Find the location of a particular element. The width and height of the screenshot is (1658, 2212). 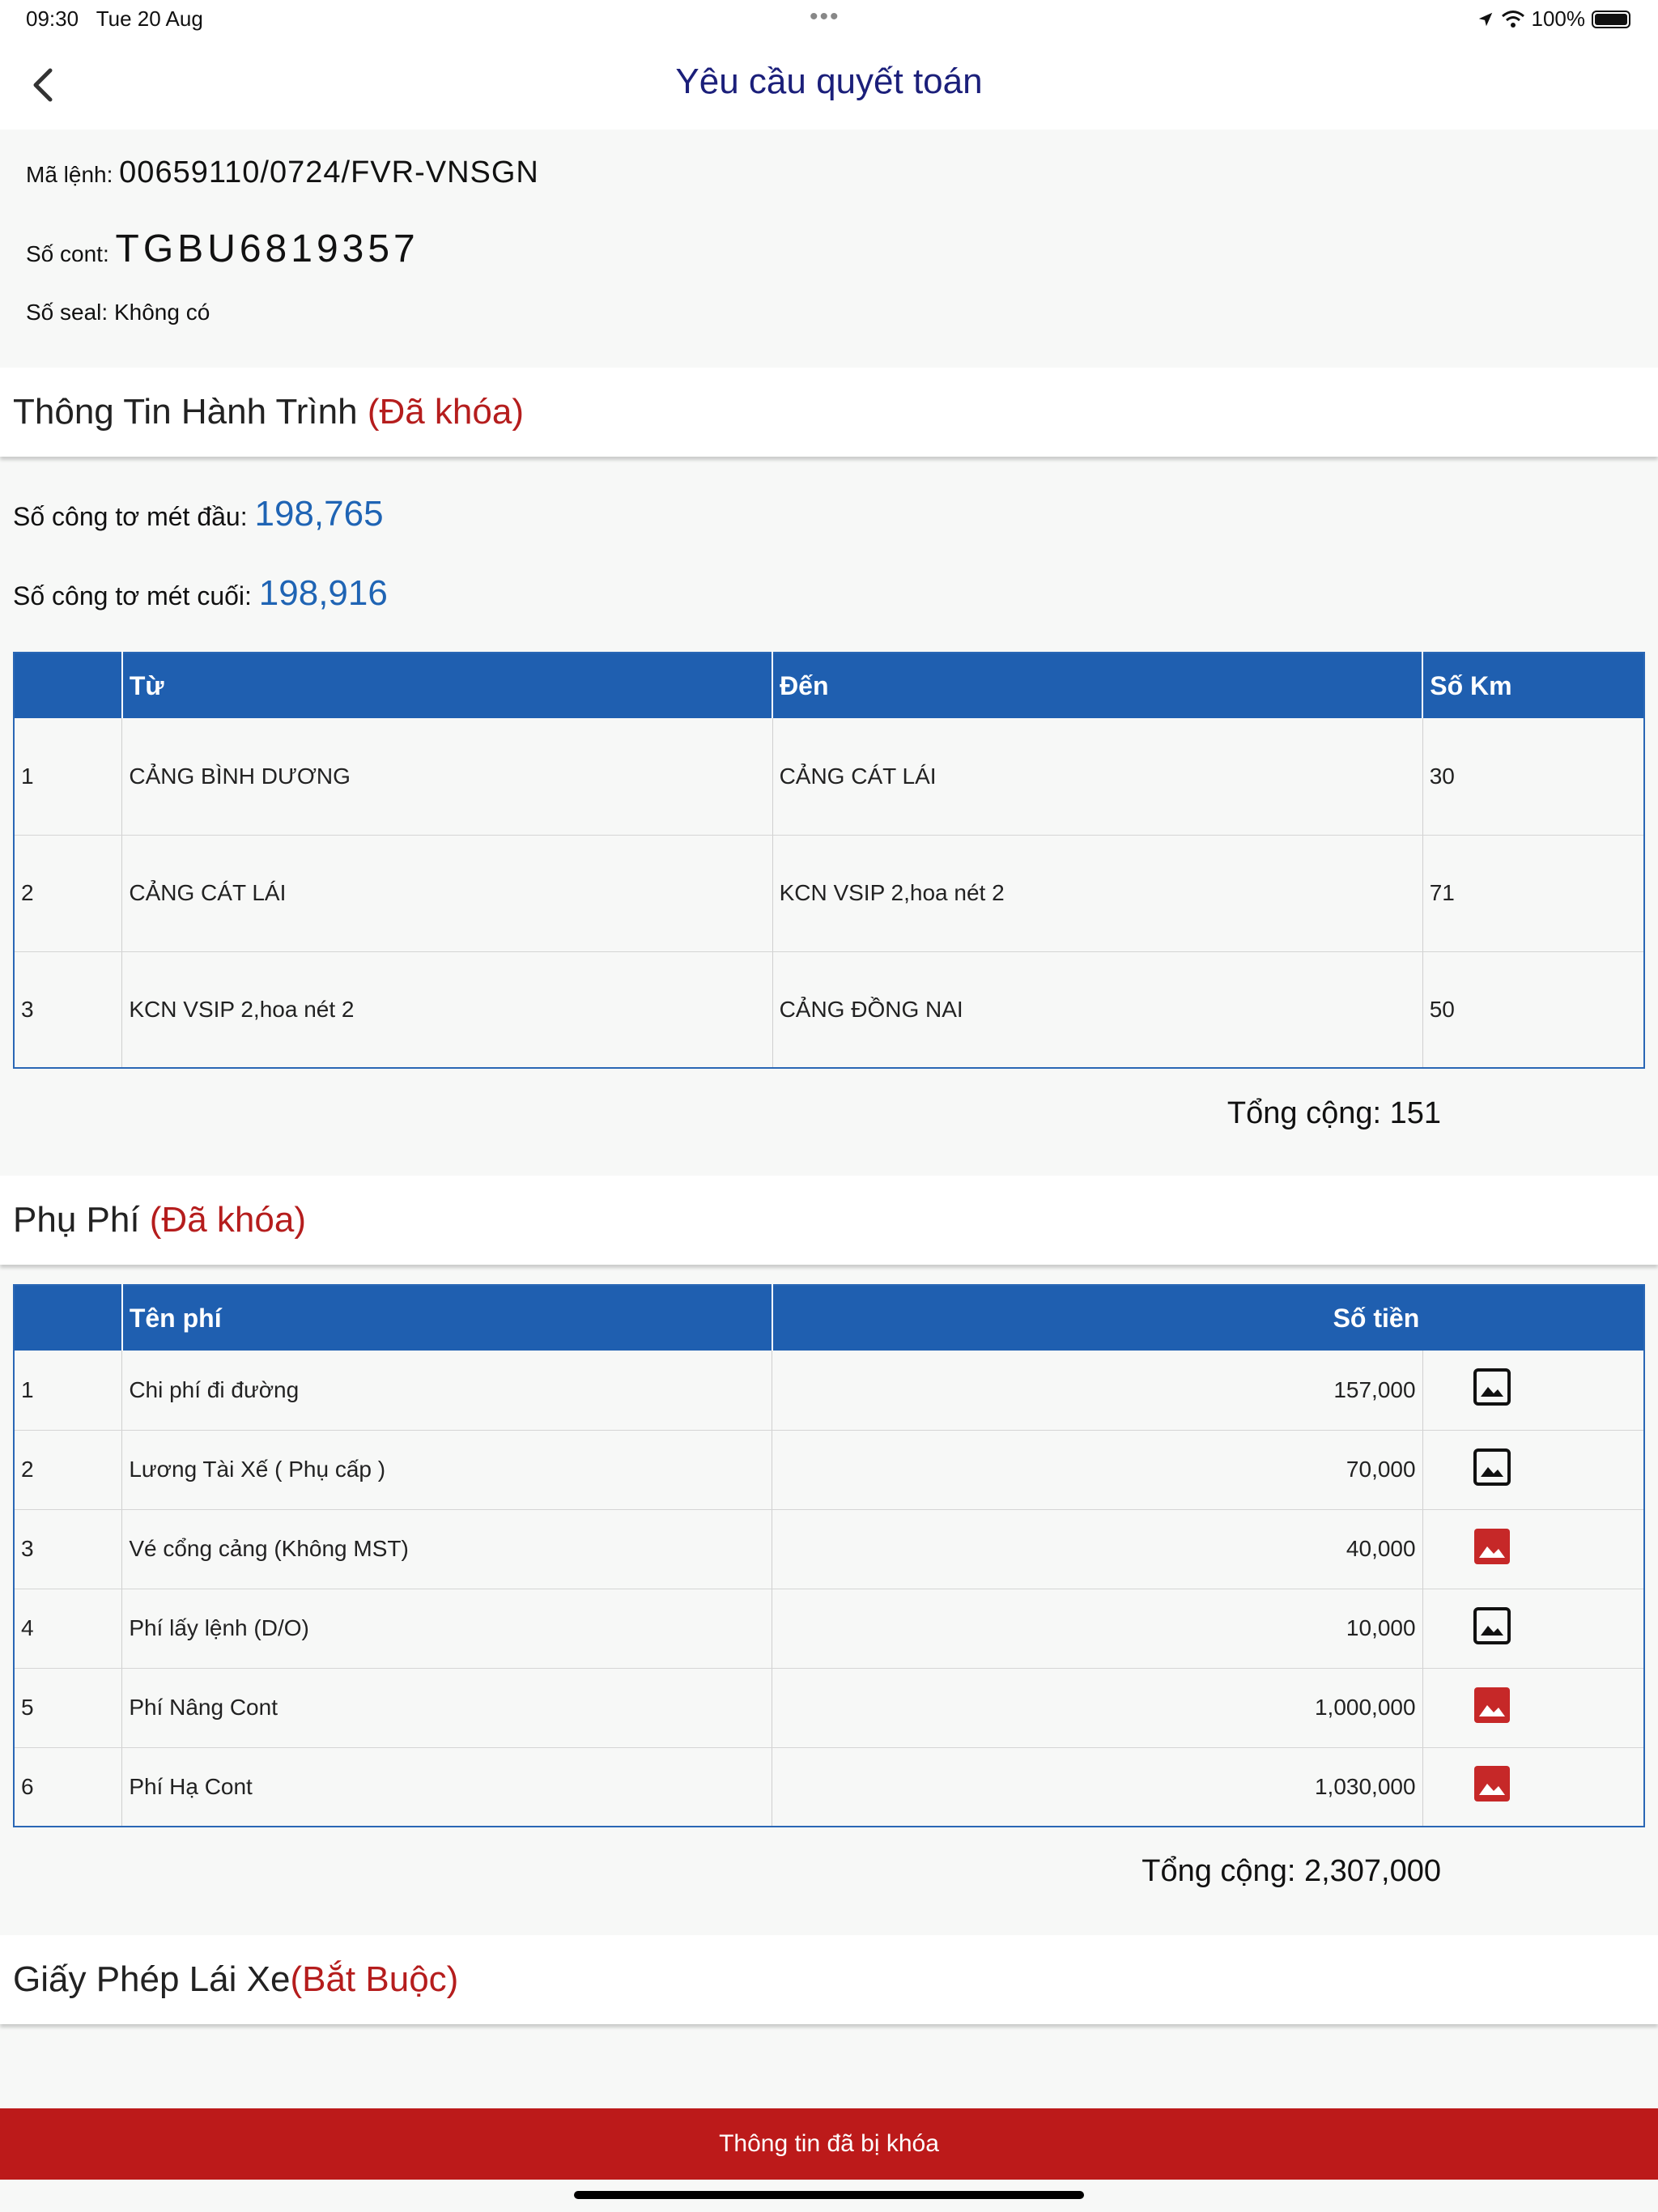

home-indicator is located at coordinates (829, 2195).